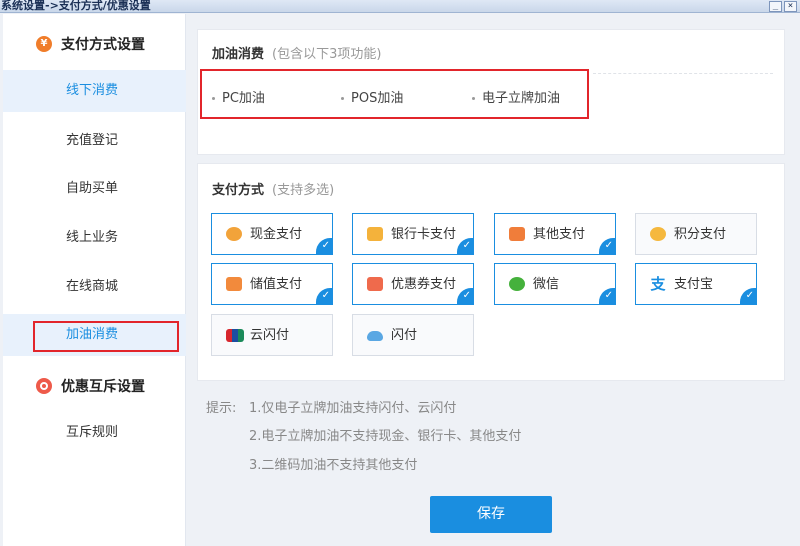  Describe the element at coordinates (424, 284) in the screenshot. I see `pay-method-label: 优惠券支付` at that location.